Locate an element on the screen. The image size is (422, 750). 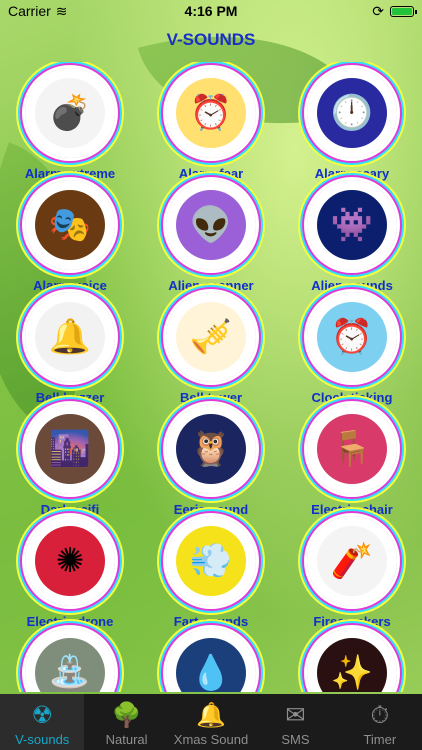
sound-label: Dark scifi is located at coordinates (70, 509).